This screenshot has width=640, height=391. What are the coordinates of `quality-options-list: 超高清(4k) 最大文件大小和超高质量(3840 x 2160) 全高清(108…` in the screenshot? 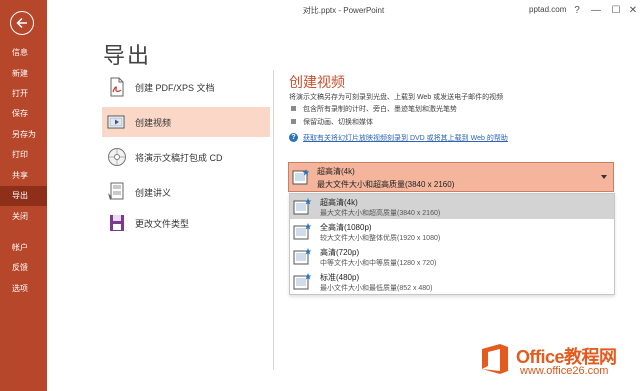 It's located at (452, 244).